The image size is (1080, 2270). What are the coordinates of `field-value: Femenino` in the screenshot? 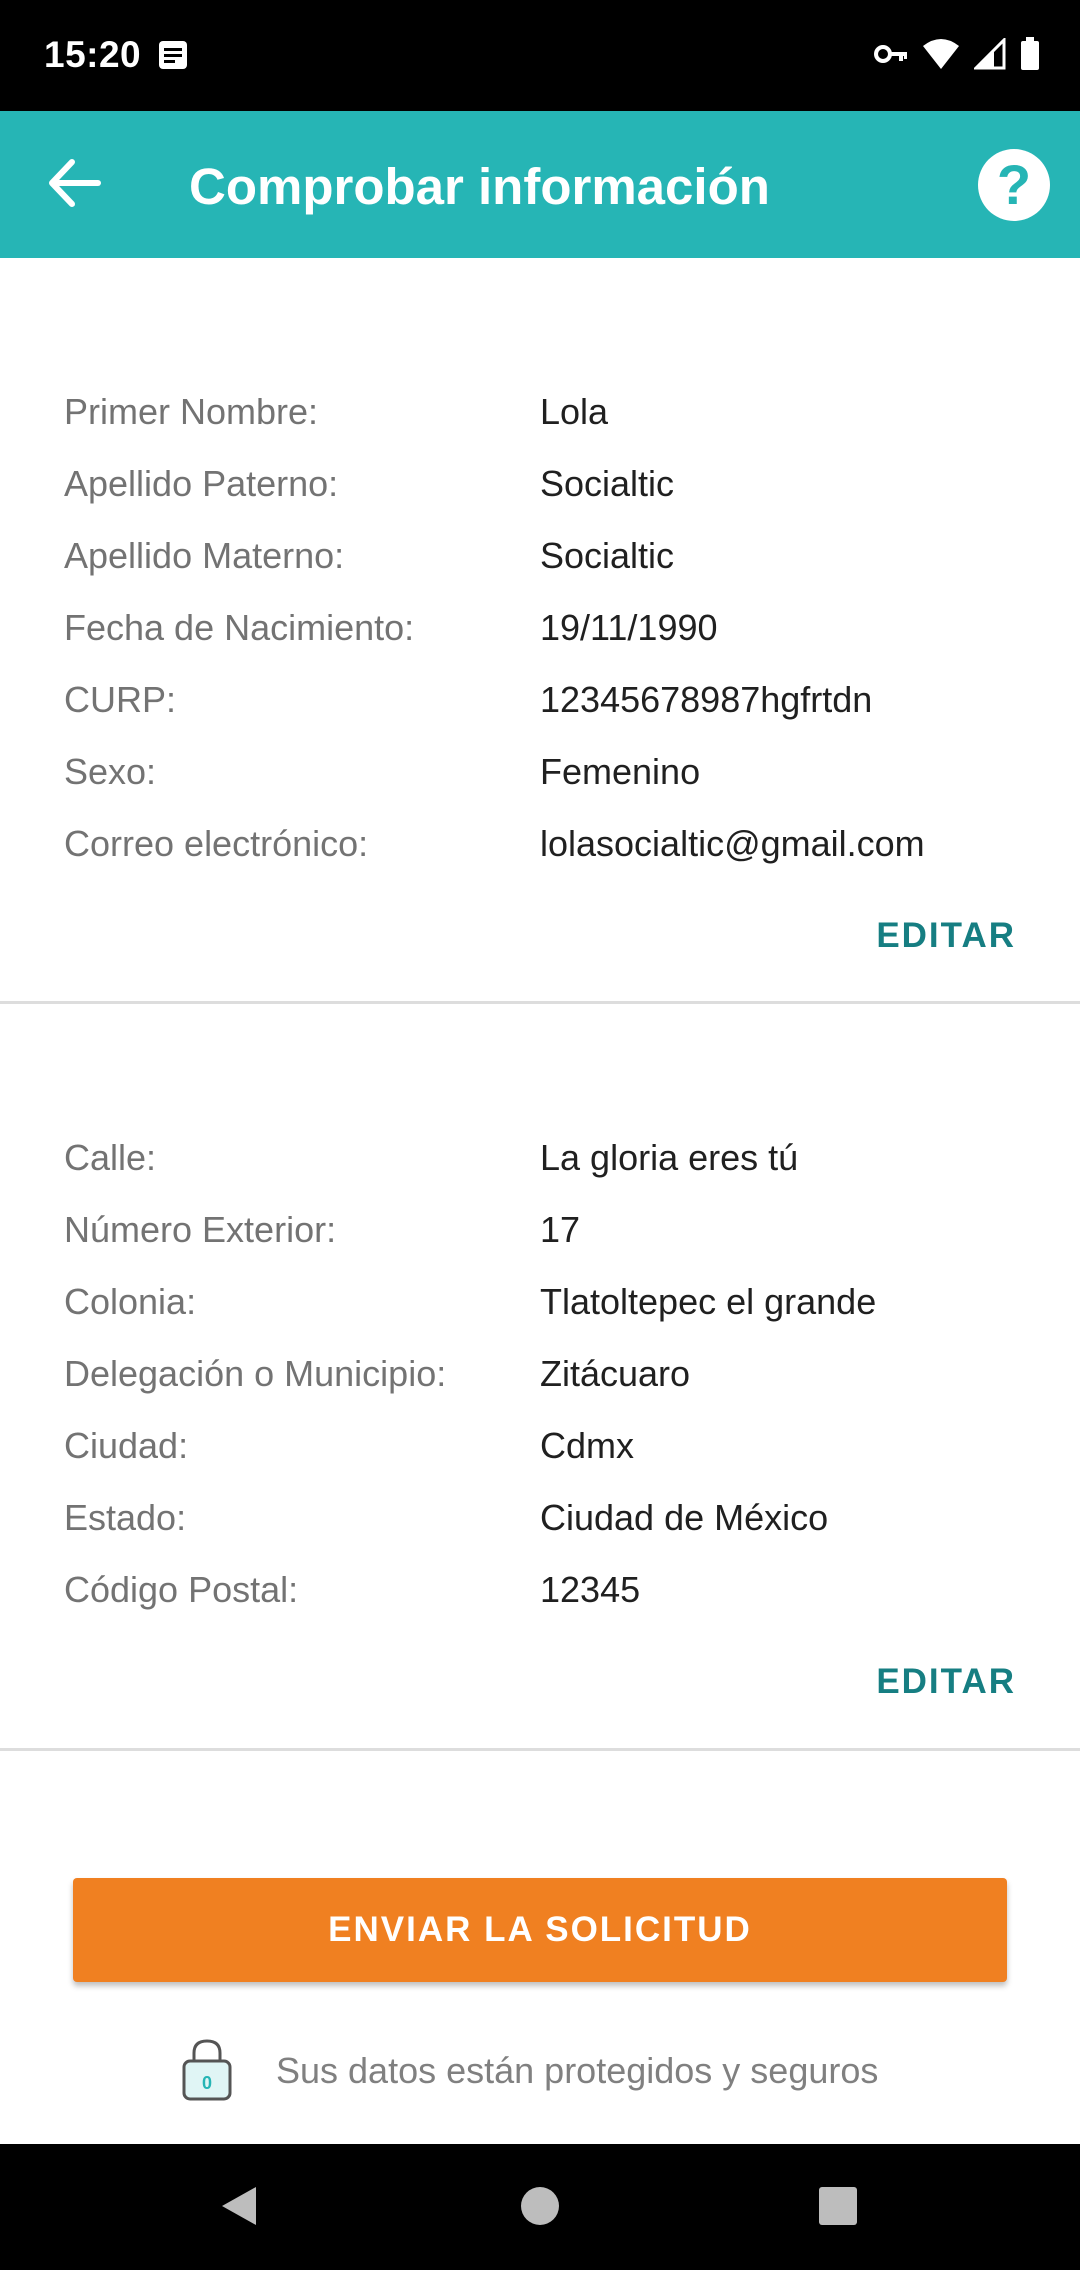 It's located at (620, 771).